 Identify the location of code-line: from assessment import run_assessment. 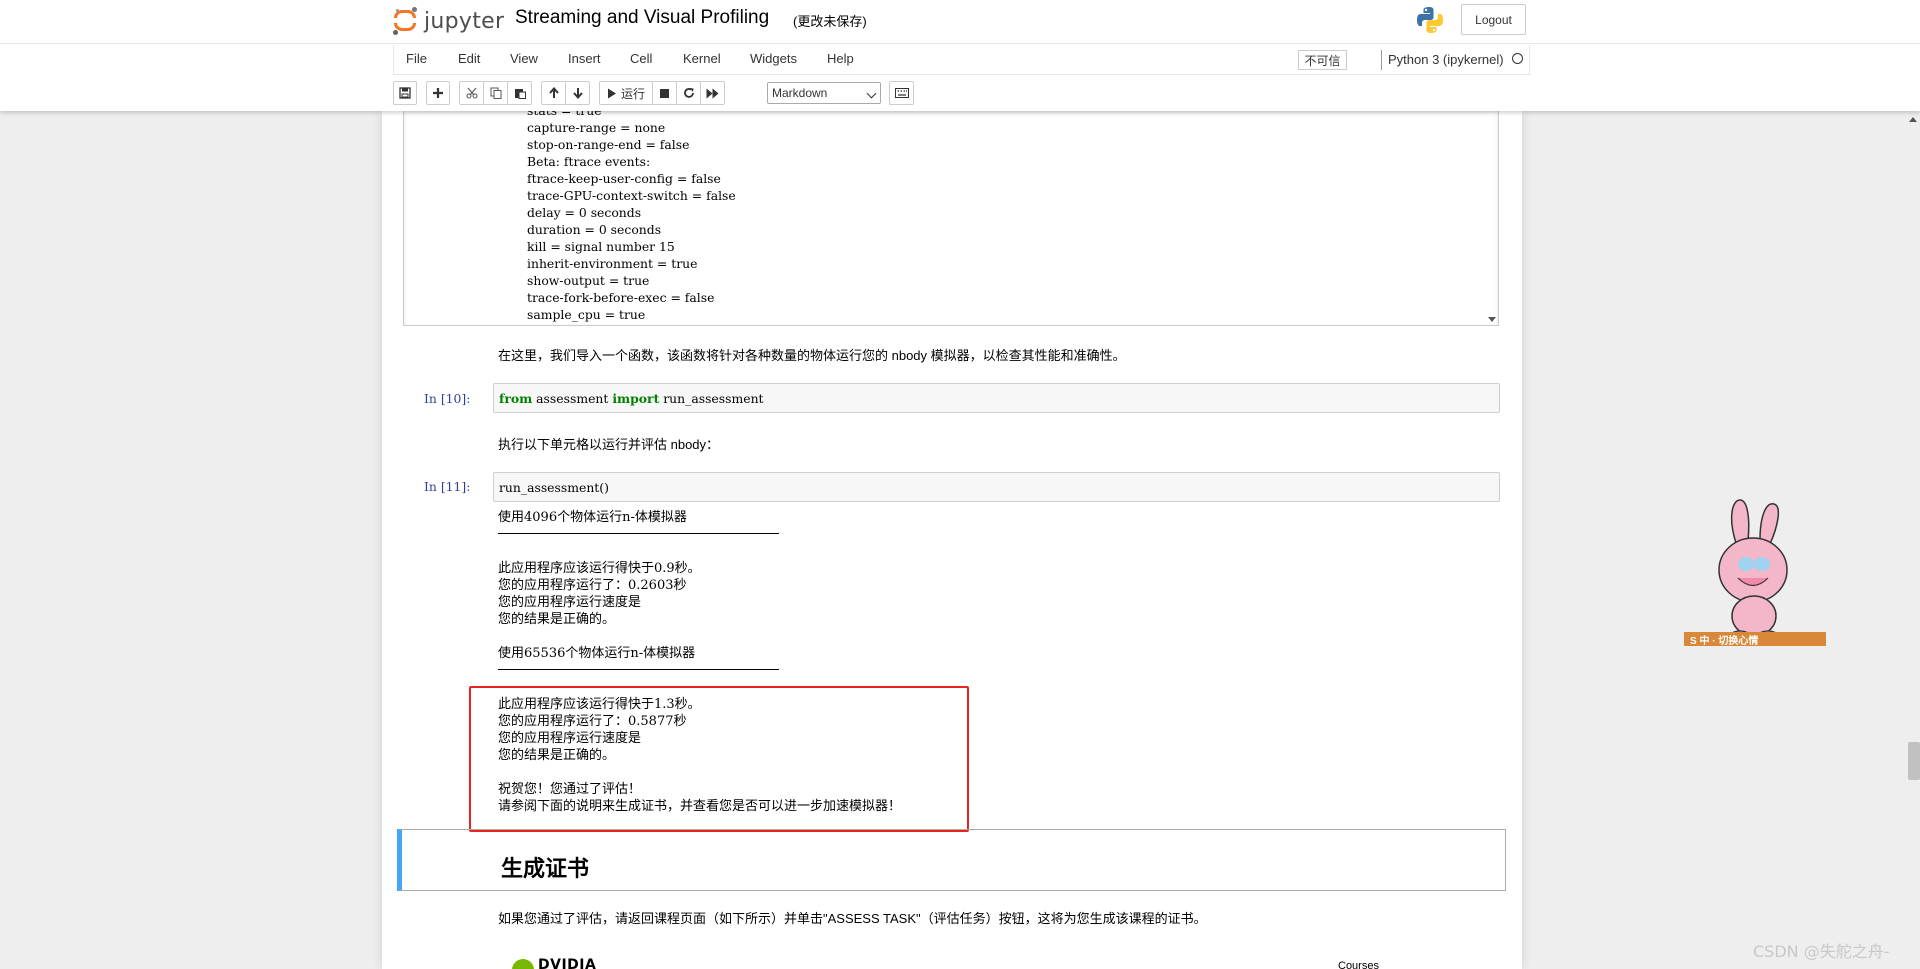
(631, 398).